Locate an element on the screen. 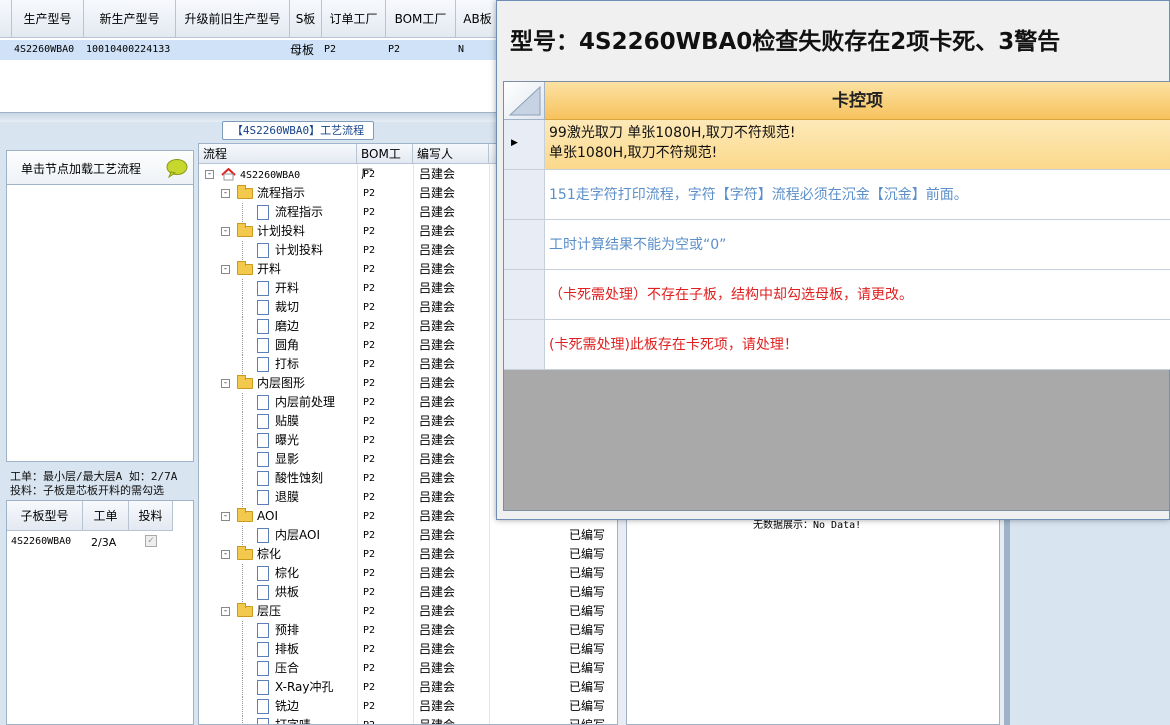  column-header: 子板型号 is located at coordinates (45, 516).